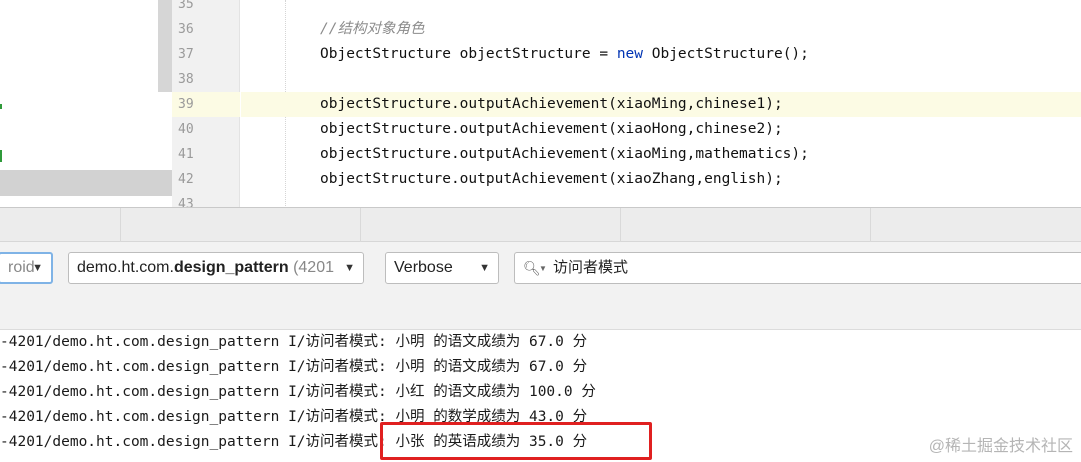  I want to click on process-select-name: design_pattern, so click(231, 267).